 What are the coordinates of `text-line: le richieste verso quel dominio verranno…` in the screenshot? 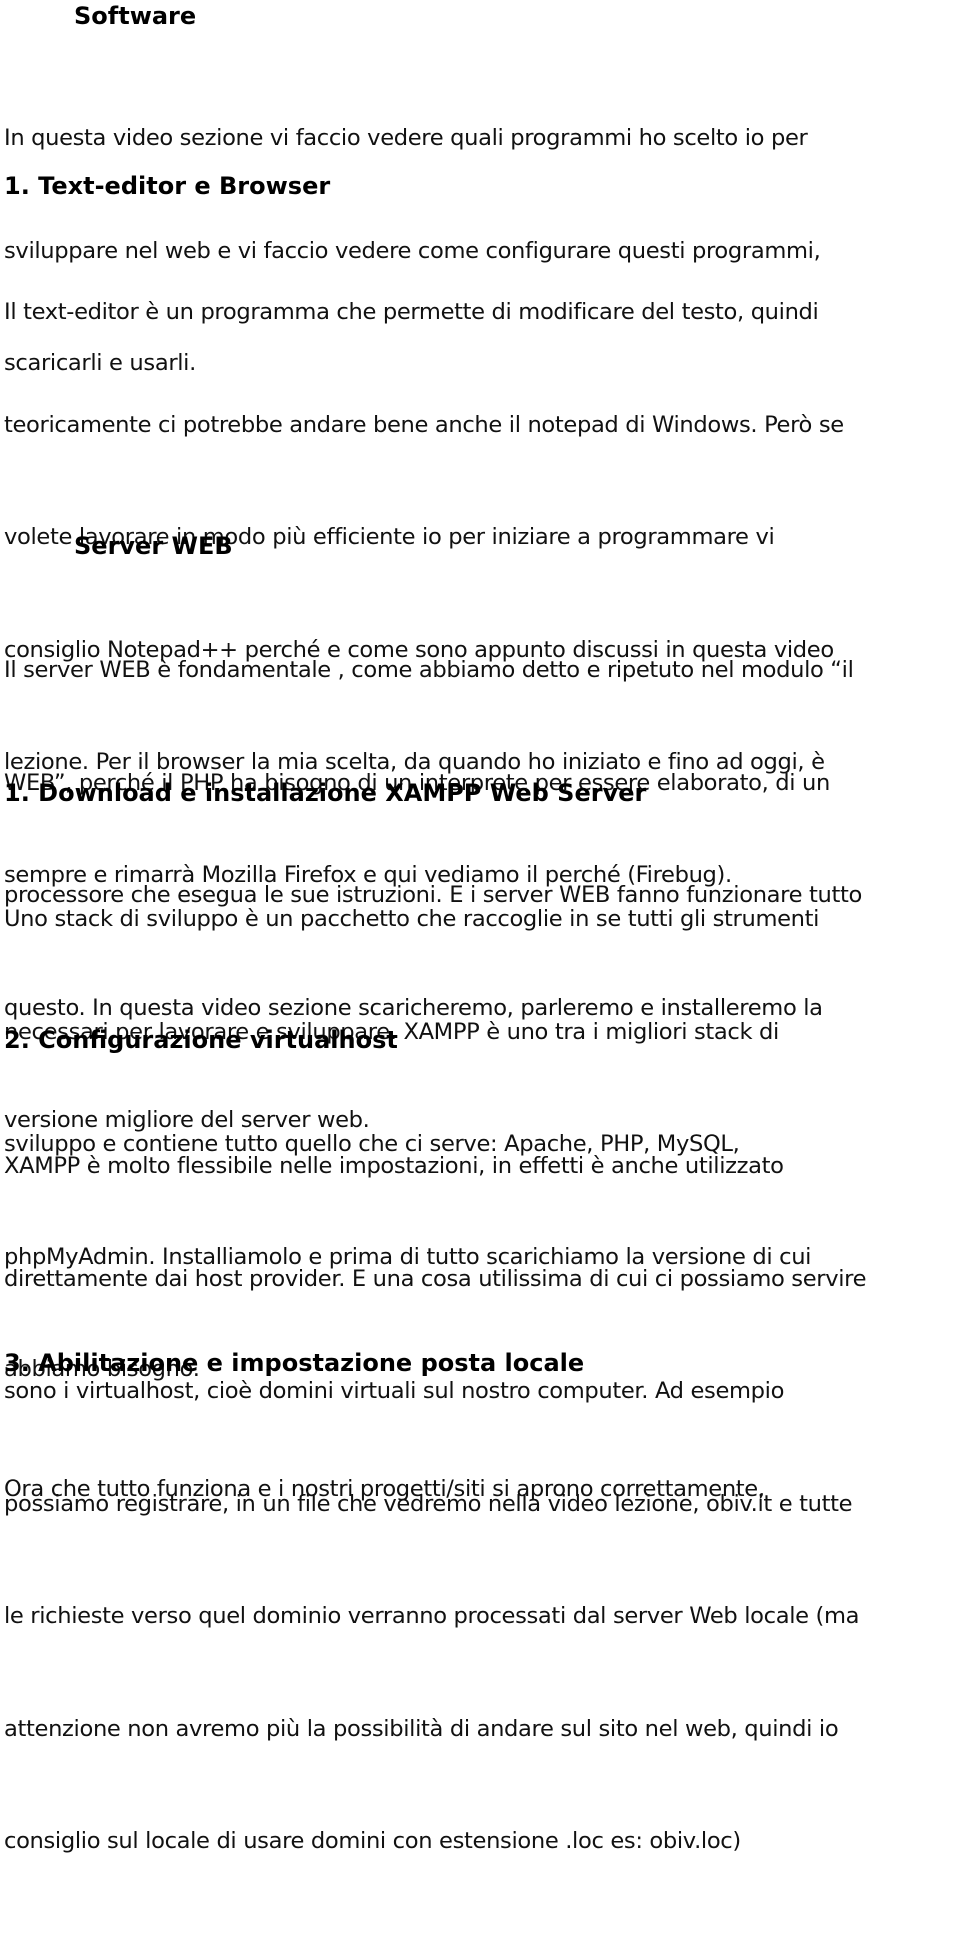 It's located at (432, 1616).